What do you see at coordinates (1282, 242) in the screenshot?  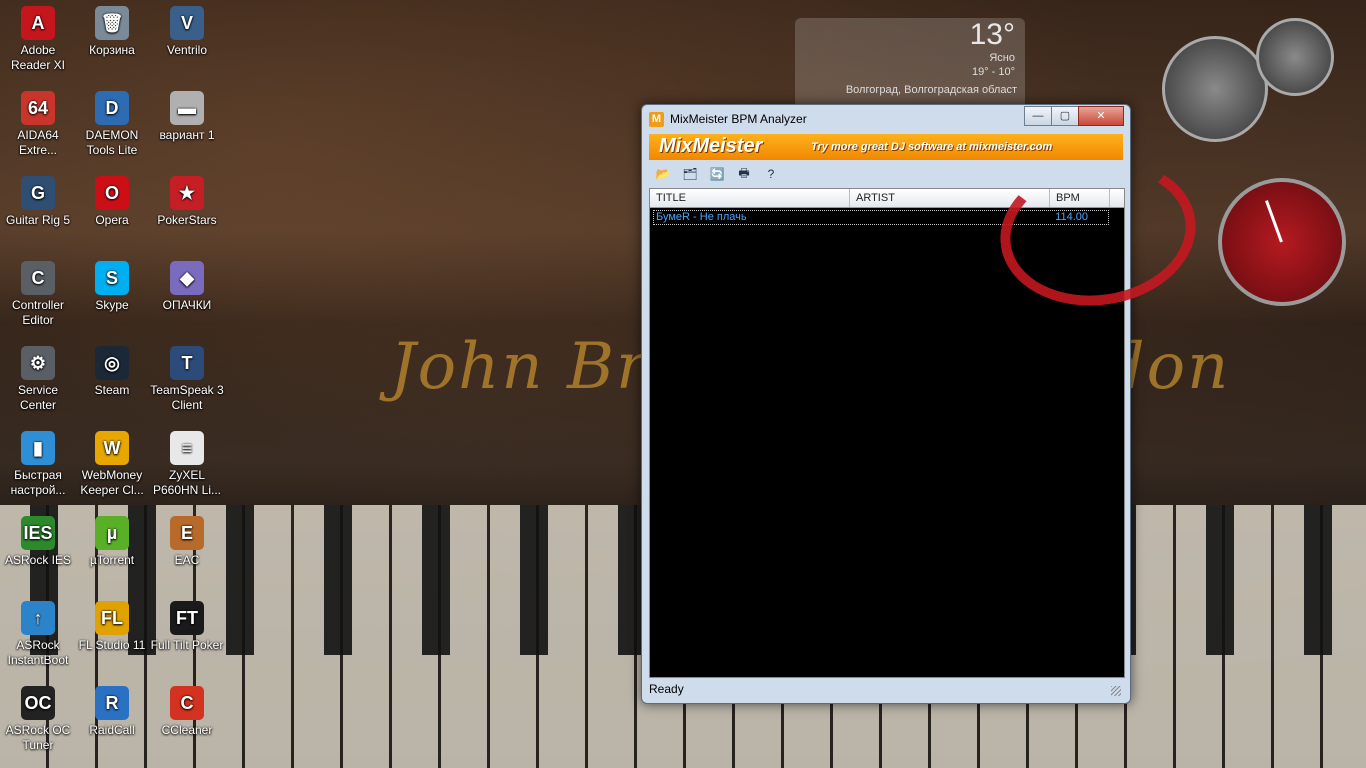 I see `clock-gadget` at bounding box center [1282, 242].